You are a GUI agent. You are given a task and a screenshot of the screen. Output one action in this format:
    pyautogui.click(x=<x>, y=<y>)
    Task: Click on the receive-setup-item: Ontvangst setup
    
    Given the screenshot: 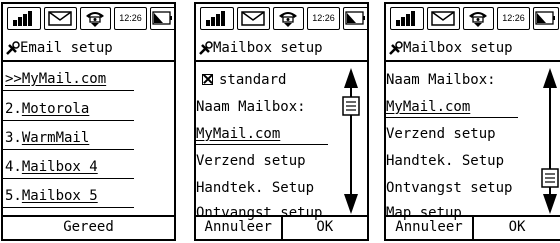 What is the action you would take?
    pyautogui.click(x=449, y=188)
    